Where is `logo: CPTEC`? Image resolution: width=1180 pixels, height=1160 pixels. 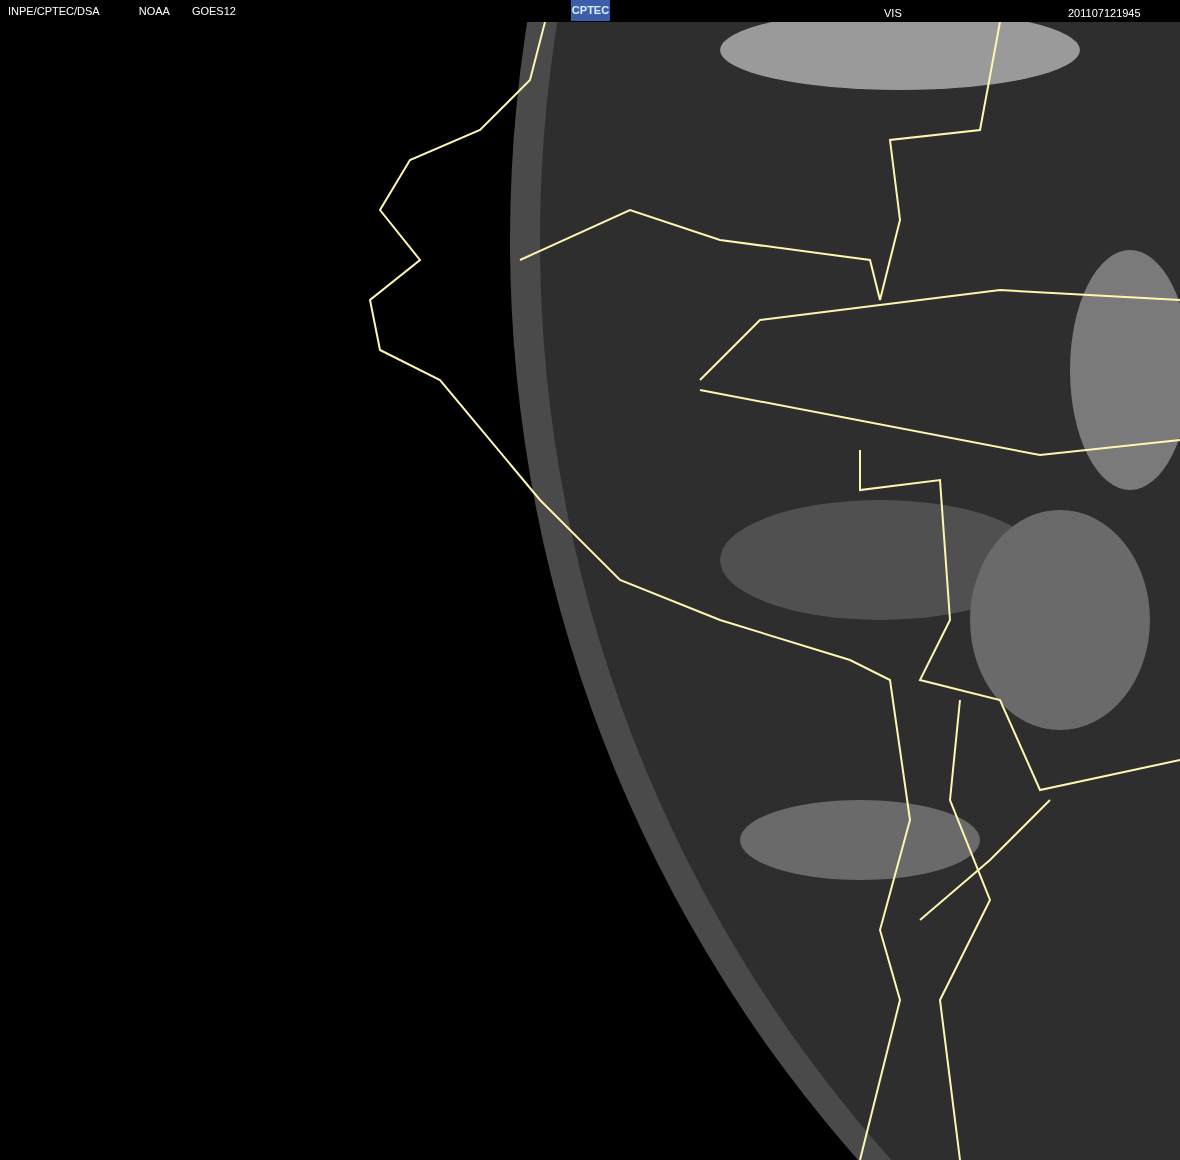 logo: CPTEC is located at coordinates (590, 10).